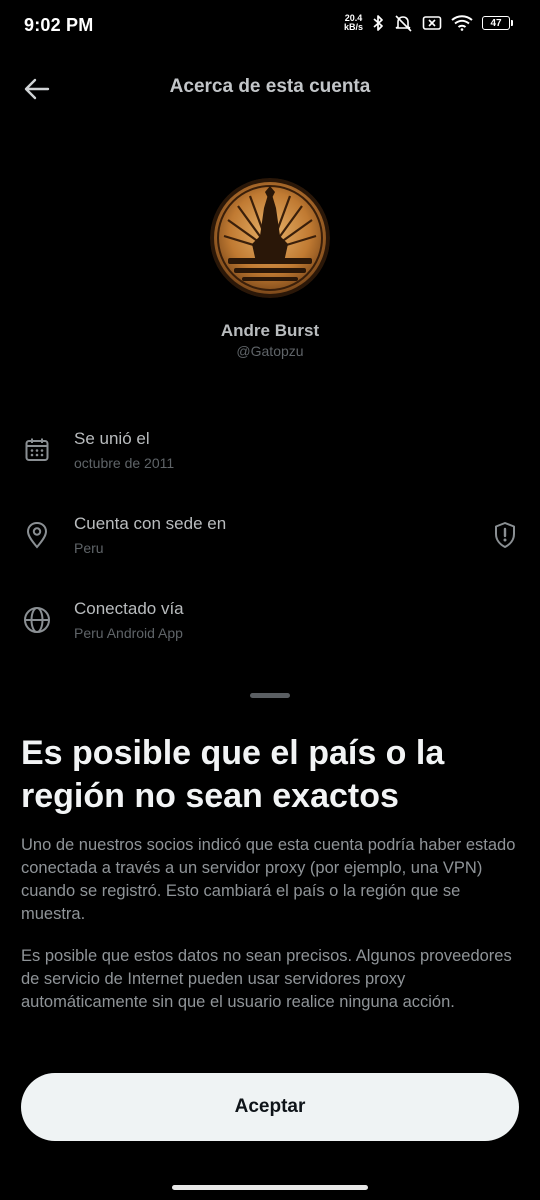  I want to click on network-speed-unit: kB/s, so click(353, 27).